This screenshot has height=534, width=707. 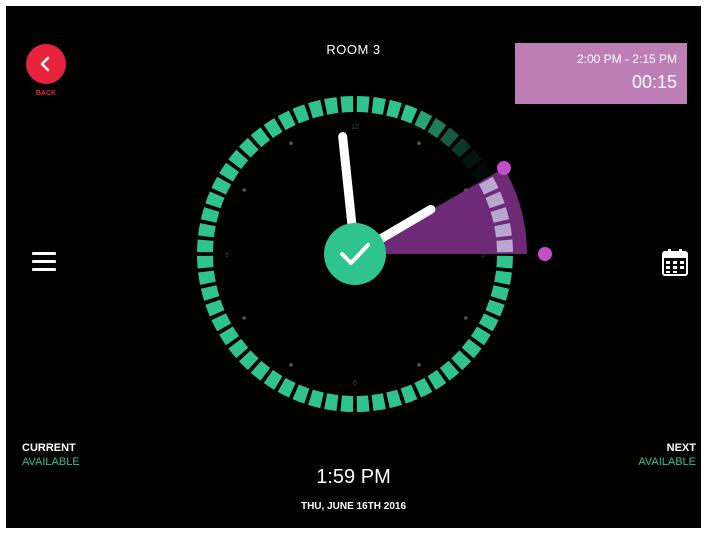 What do you see at coordinates (654, 82) in the screenshot?
I see `booking-countdown: 00:15` at bounding box center [654, 82].